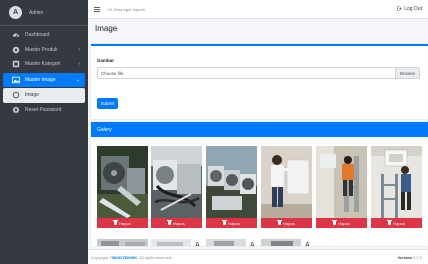 This screenshot has height=264, width=428. I want to click on copyright-prefix: Copyright ©, so click(102, 257).